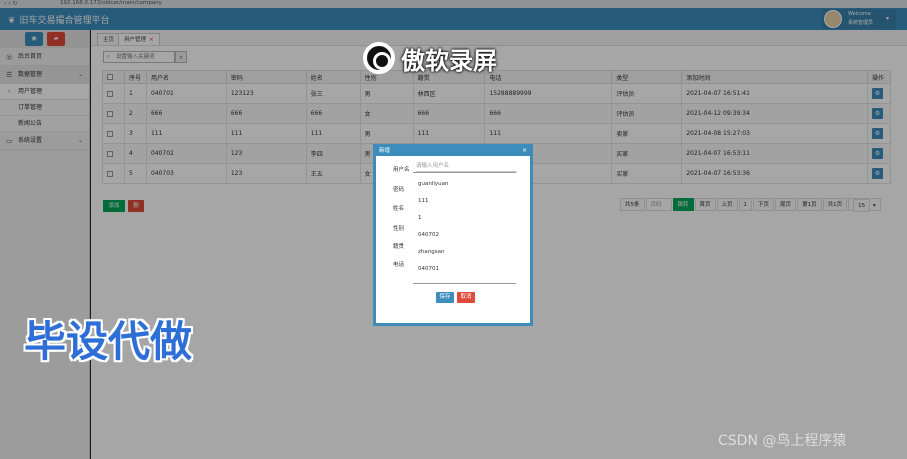 The height and width of the screenshot is (459, 907). What do you see at coordinates (108, 341) in the screenshot?
I see `promo-watermark: 毕设代做` at bounding box center [108, 341].